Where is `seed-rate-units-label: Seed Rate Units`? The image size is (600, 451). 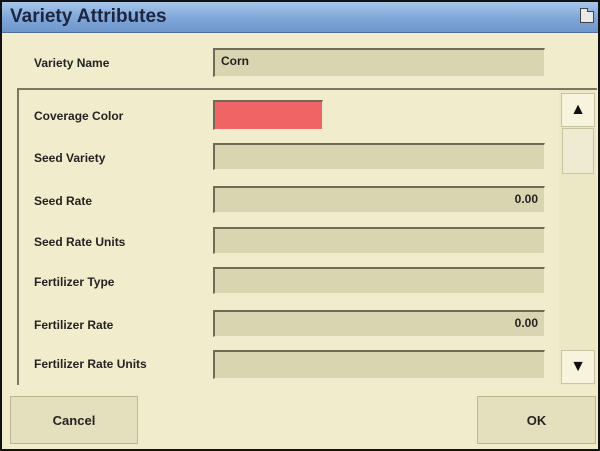 seed-rate-units-label: Seed Rate Units is located at coordinates (80, 242).